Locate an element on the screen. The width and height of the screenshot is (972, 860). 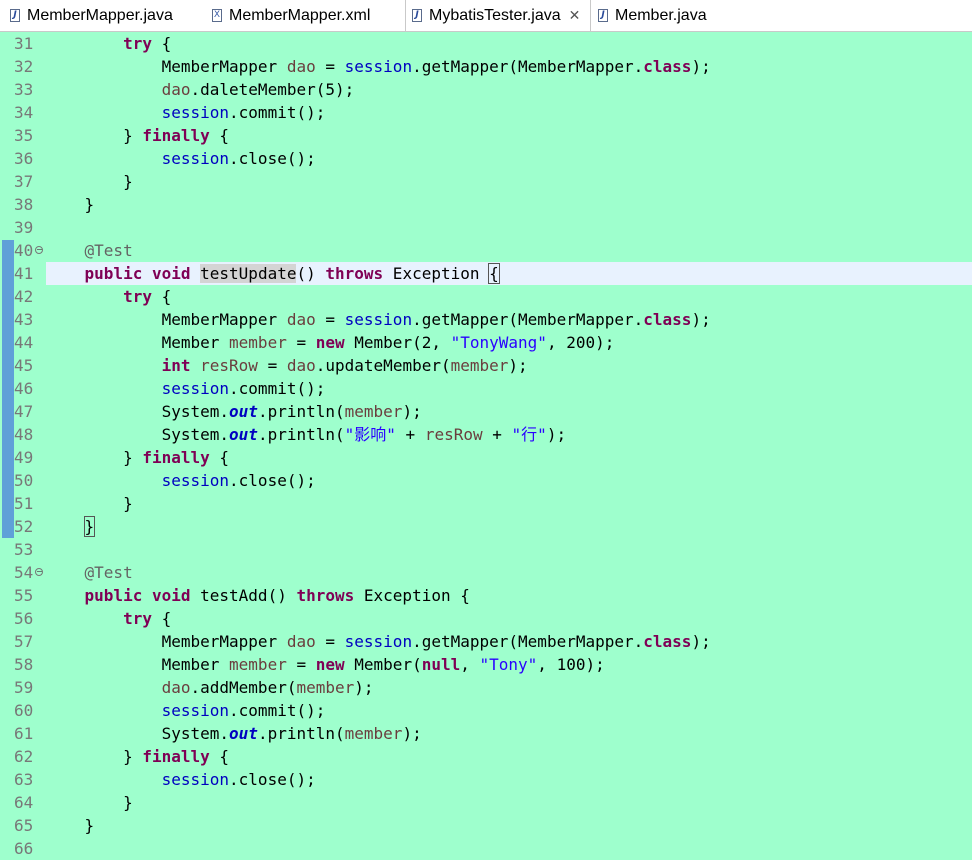
line-number: 50 is located at coordinates (24, 480).